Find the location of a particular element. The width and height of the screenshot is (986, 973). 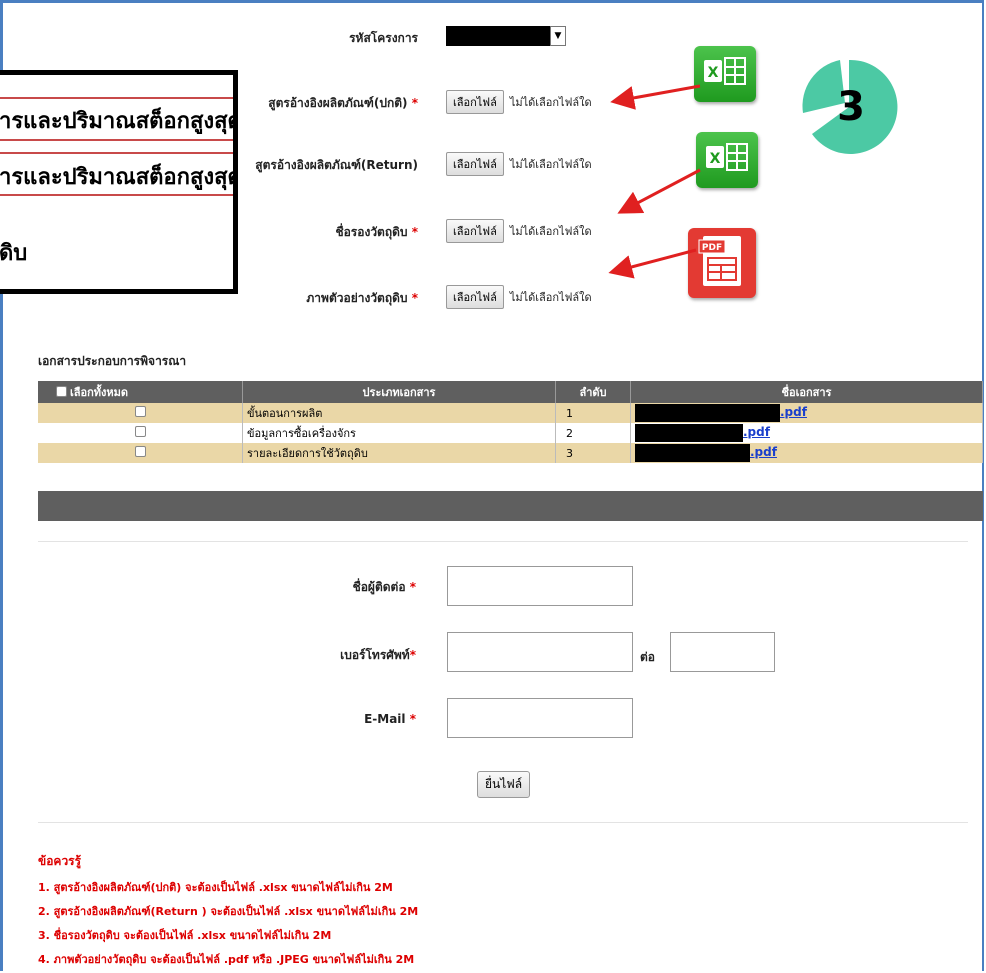

extension-label: ต่อ is located at coordinates (647, 657).